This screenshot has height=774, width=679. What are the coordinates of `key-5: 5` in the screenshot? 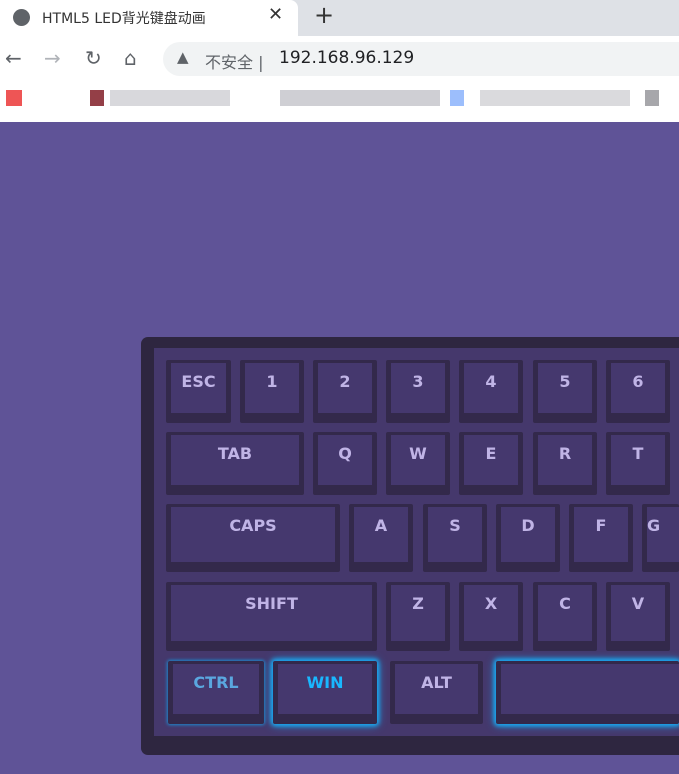 It's located at (565, 391).